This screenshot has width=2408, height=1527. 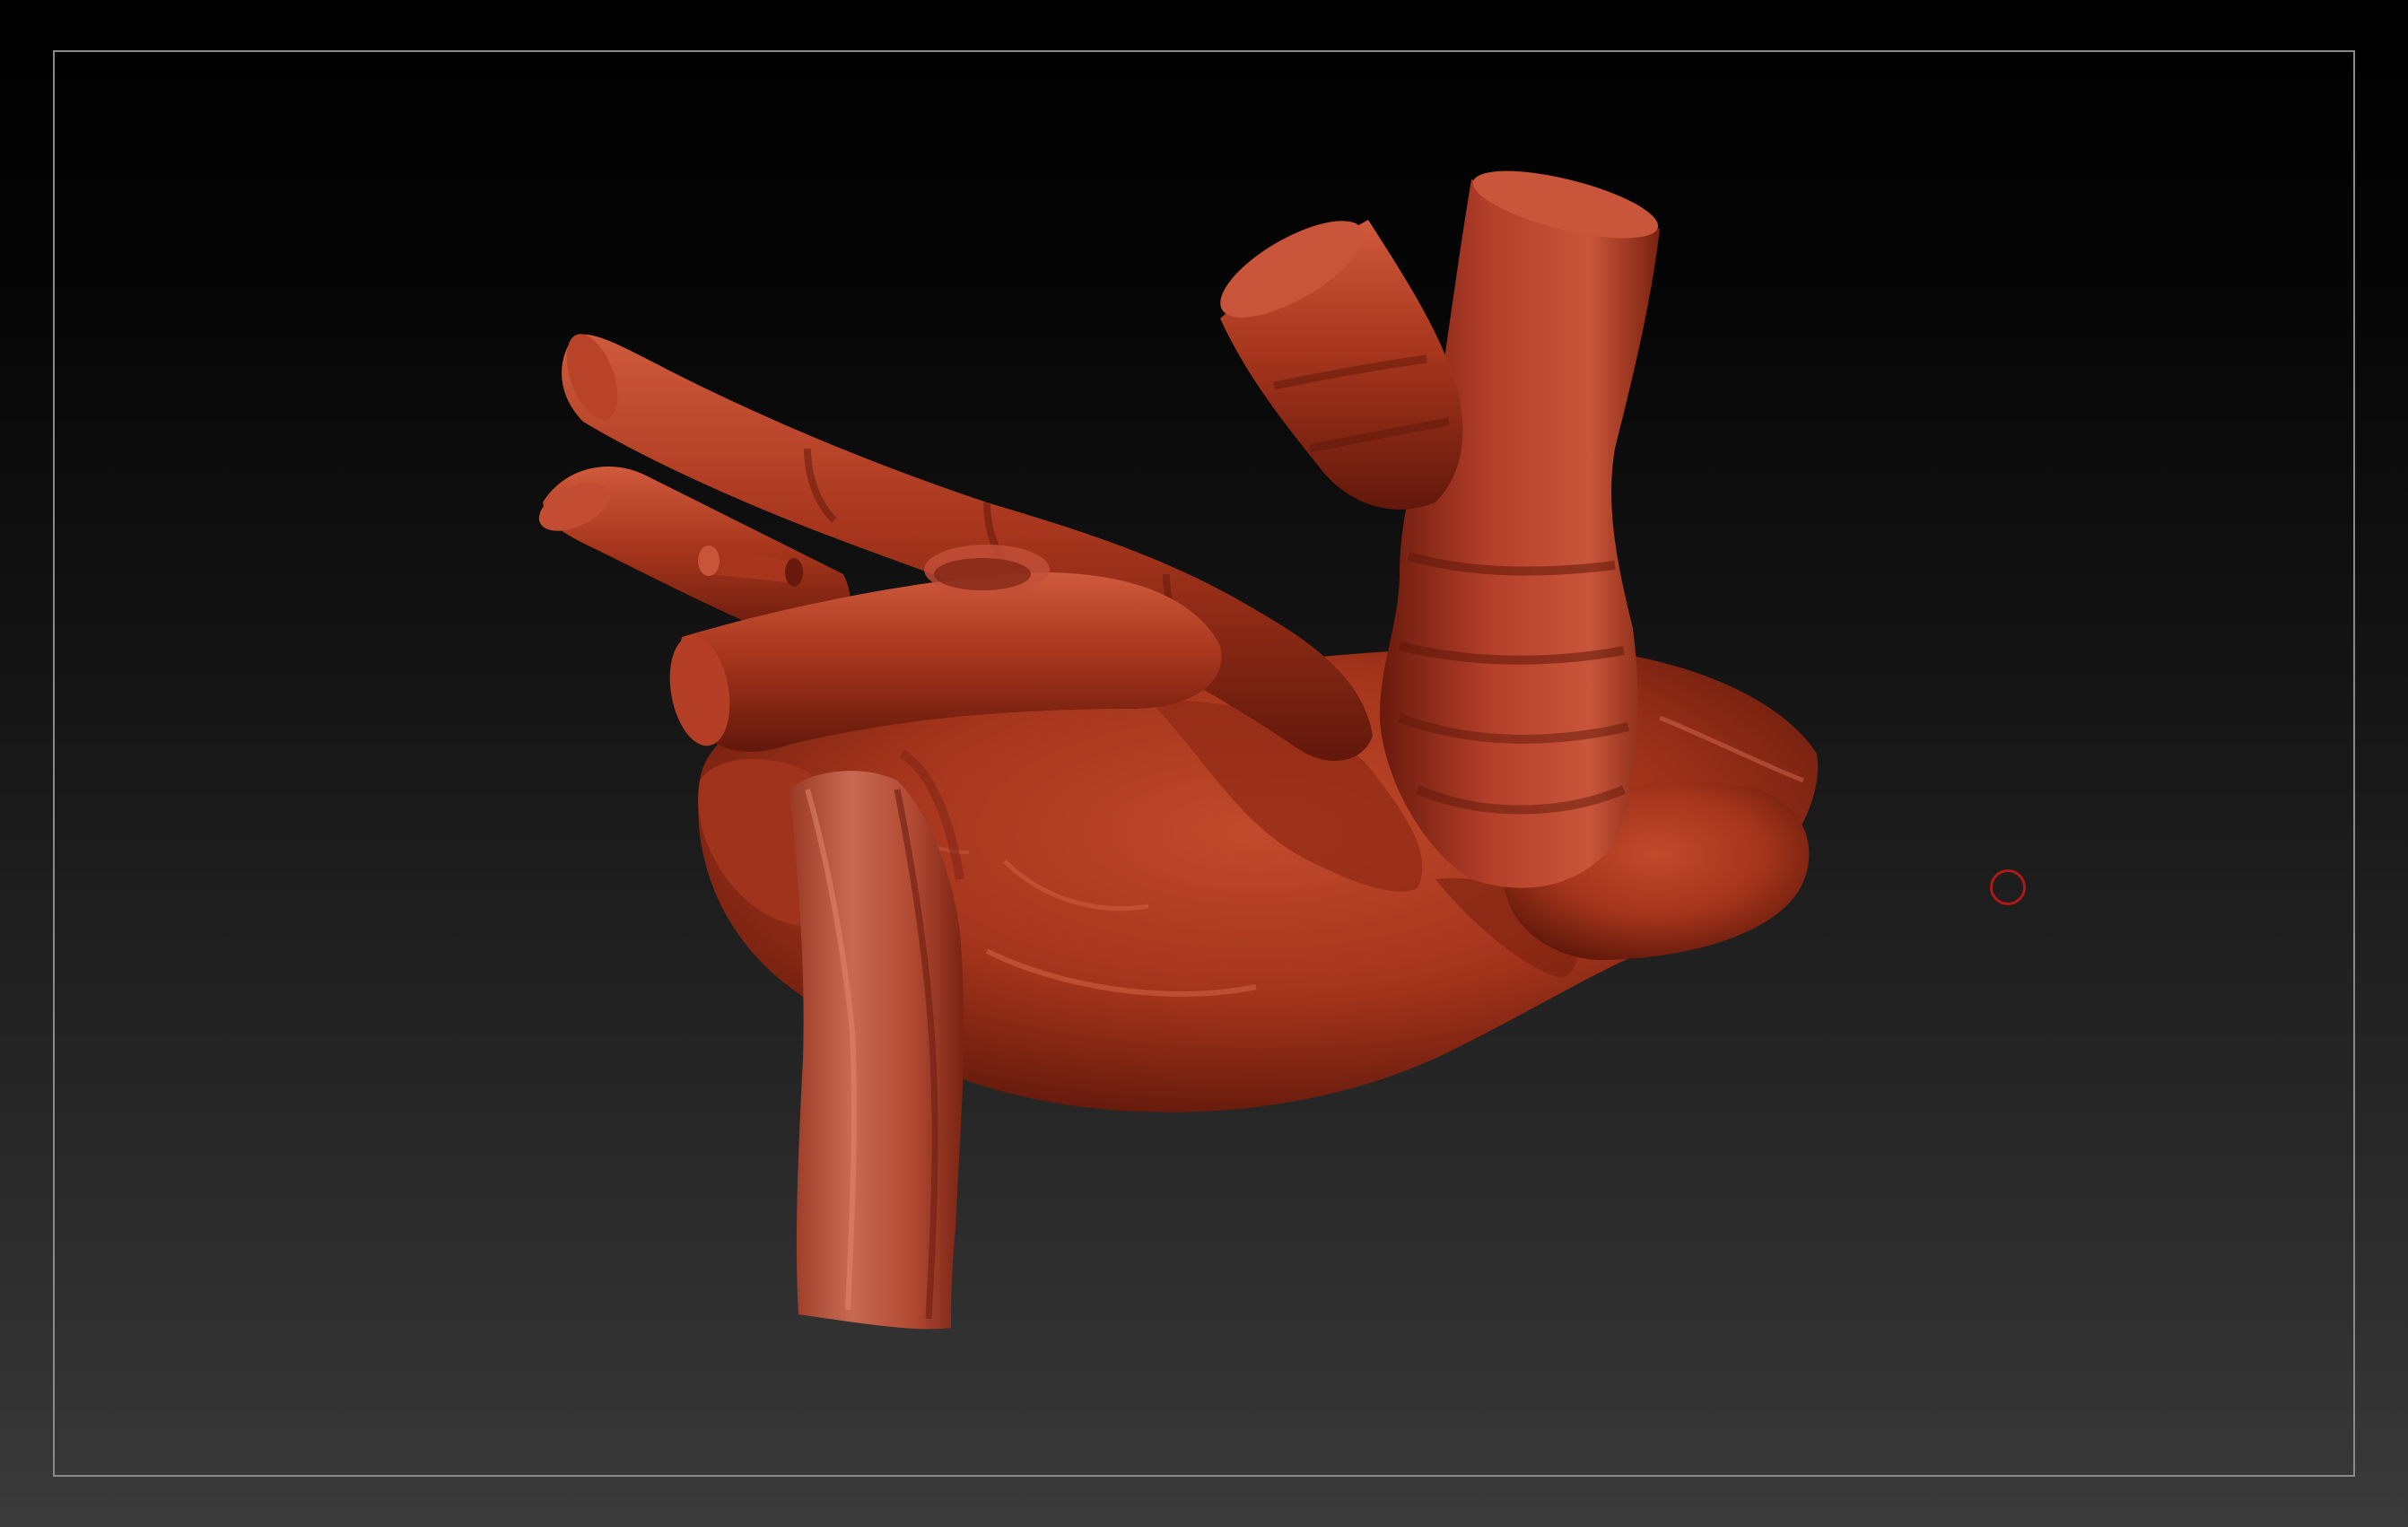 What do you see at coordinates (1519, 529) in the screenshot?
I see `aorta-vessel` at bounding box center [1519, 529].